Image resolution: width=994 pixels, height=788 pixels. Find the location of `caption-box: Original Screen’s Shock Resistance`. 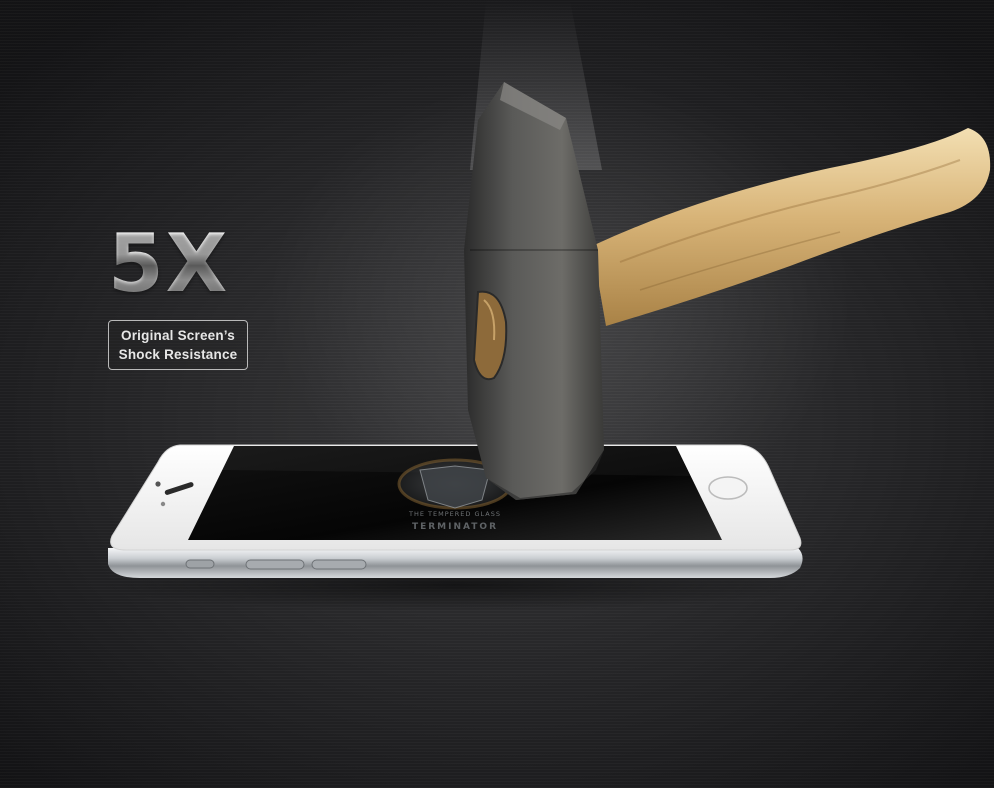

caption-box: Original Screen’s Shock Resistance is located at coordinates (178, 345).